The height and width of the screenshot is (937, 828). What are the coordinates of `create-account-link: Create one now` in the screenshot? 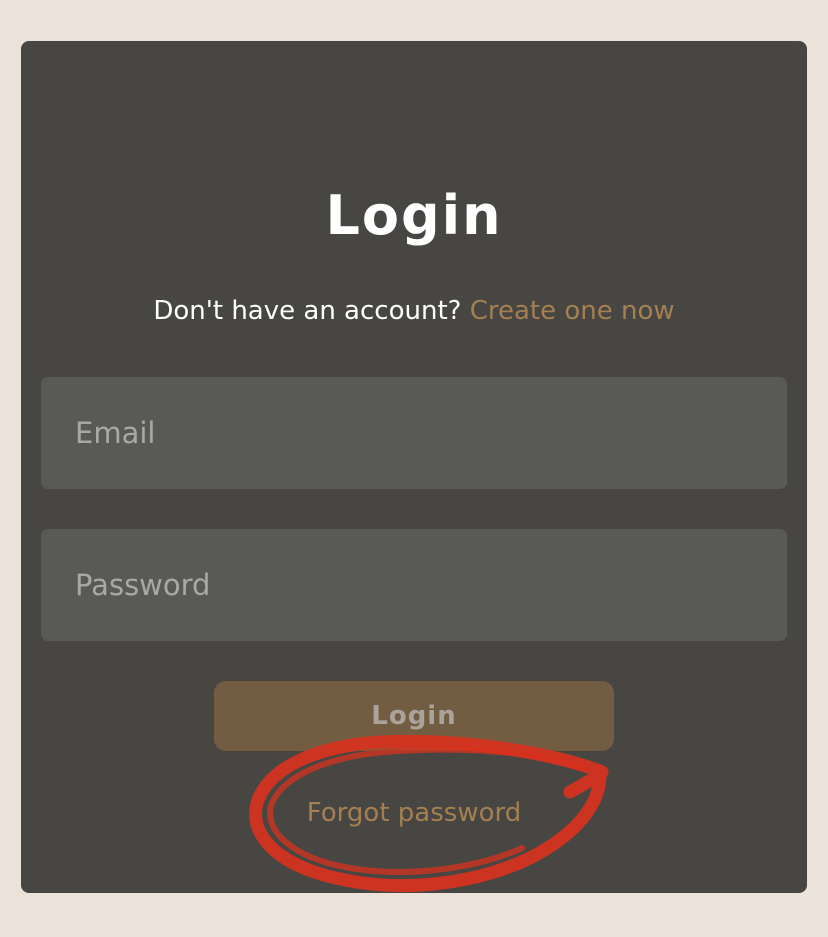 It's located at (572, 311).